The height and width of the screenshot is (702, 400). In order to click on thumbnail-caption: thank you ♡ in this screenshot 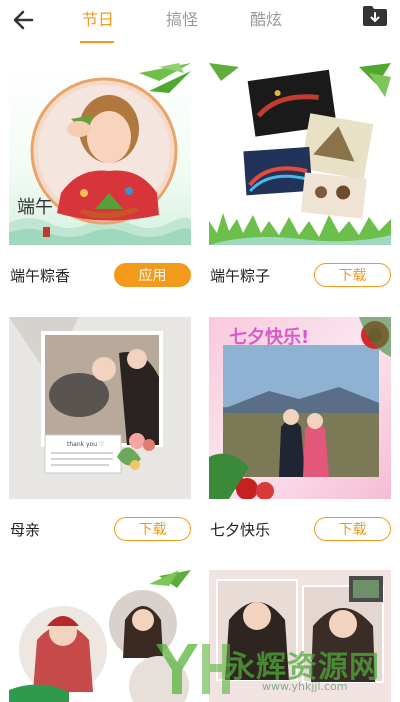, I will do `click(85, 444)`.